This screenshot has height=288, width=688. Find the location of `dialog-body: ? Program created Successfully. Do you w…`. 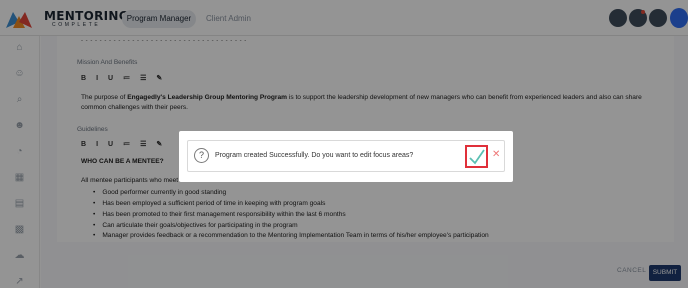

dialog-body: ? Program created Successfully. Do you w… is located at coordinates (346, 156).